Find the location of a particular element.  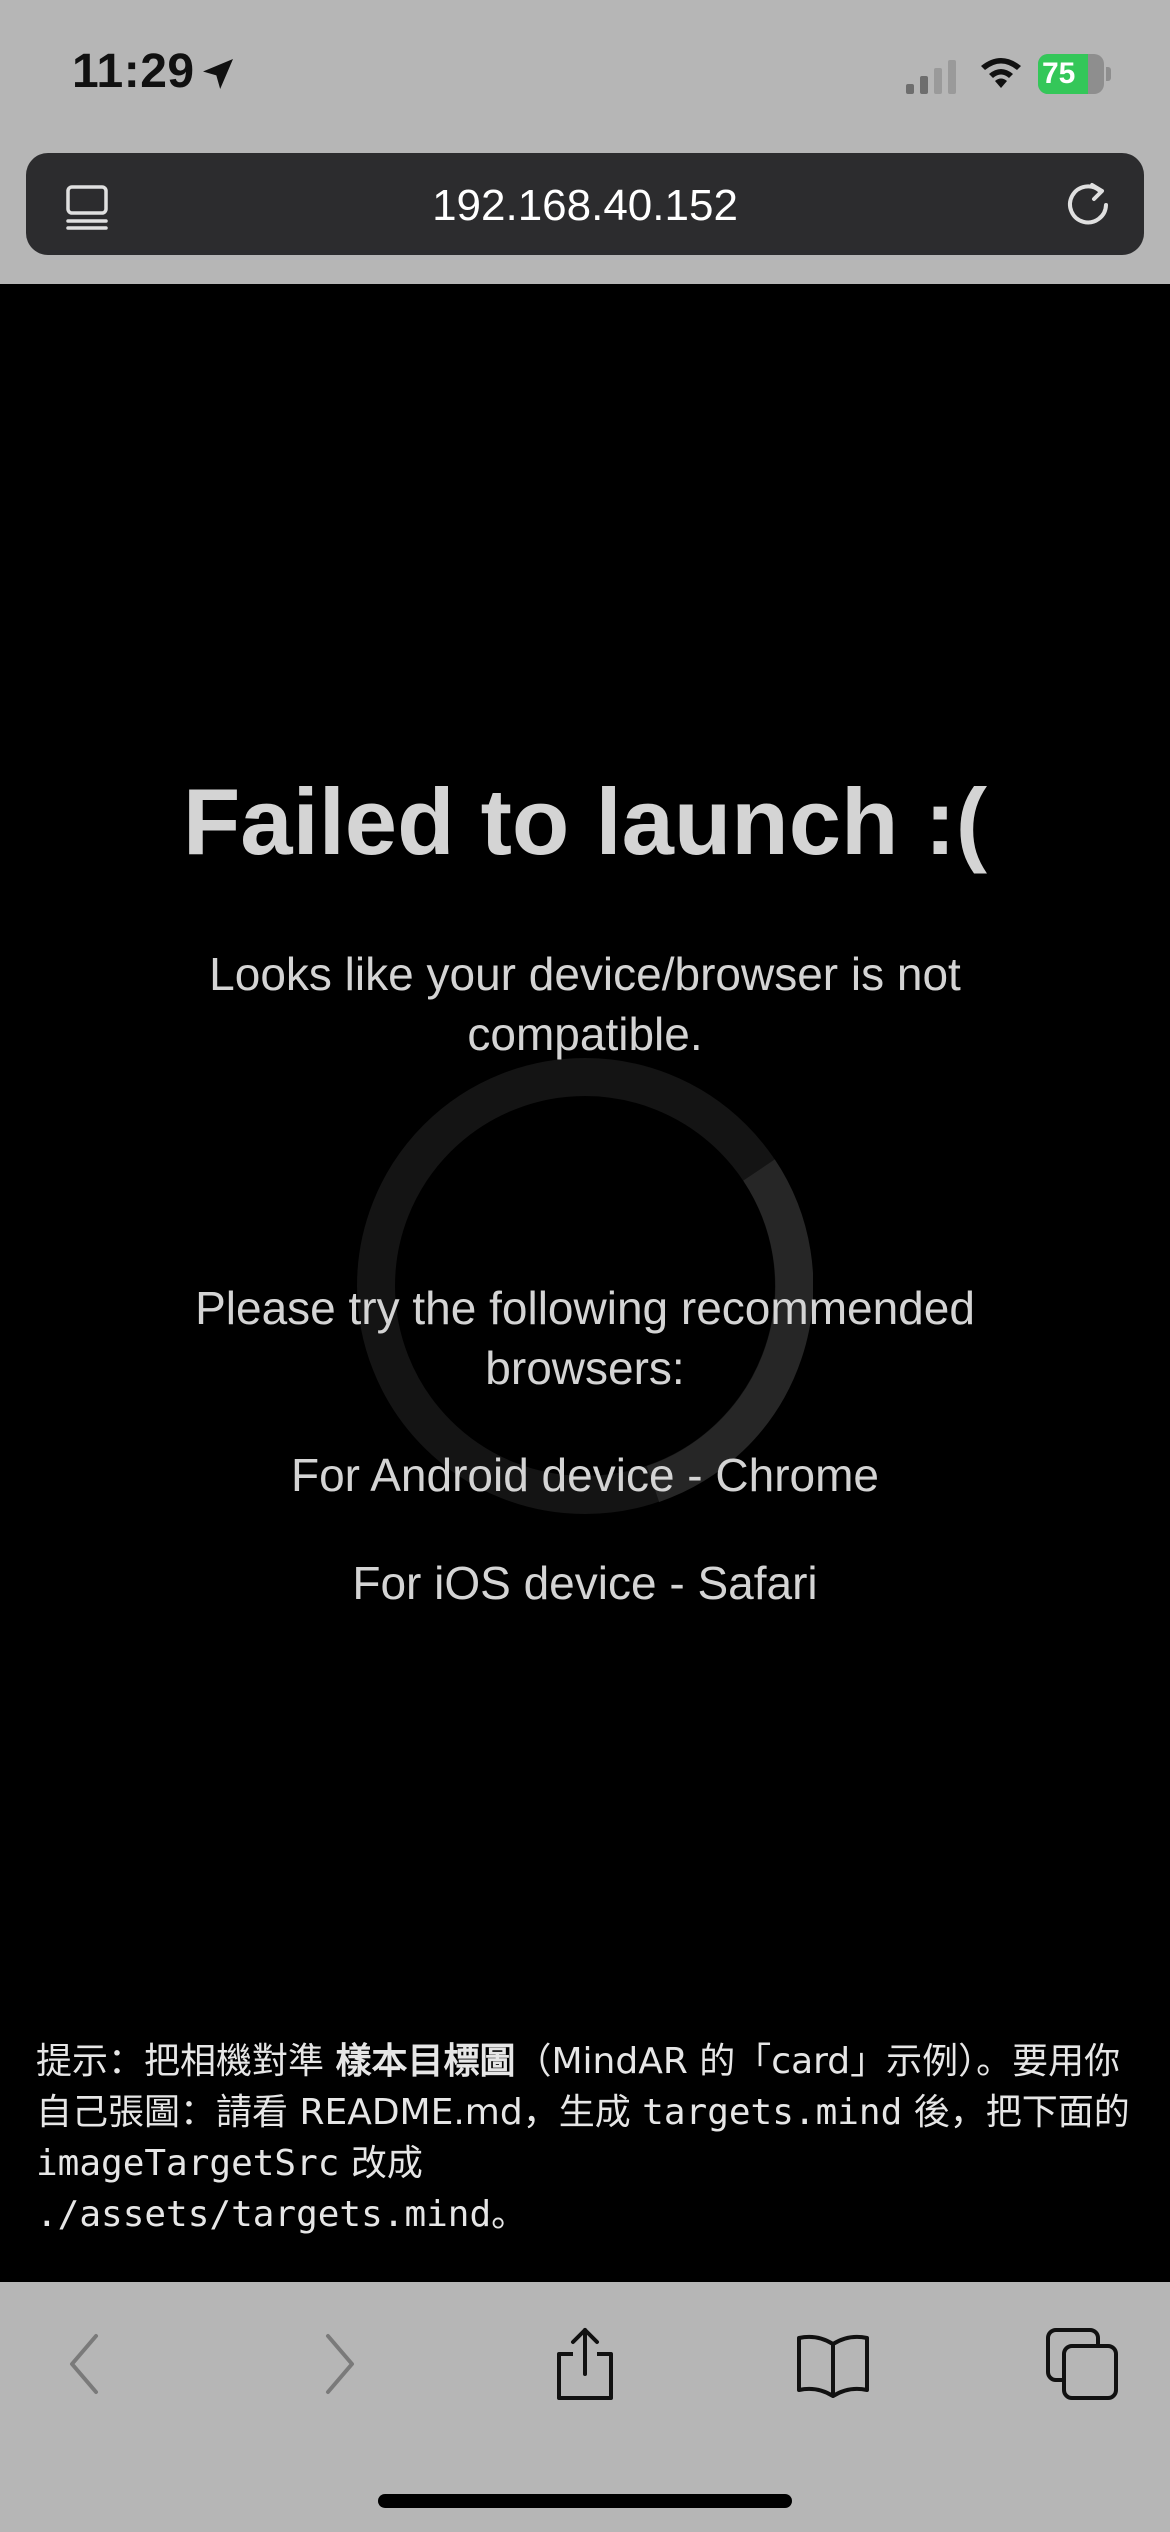

battery-cap is located at coordinates (1108, 74).